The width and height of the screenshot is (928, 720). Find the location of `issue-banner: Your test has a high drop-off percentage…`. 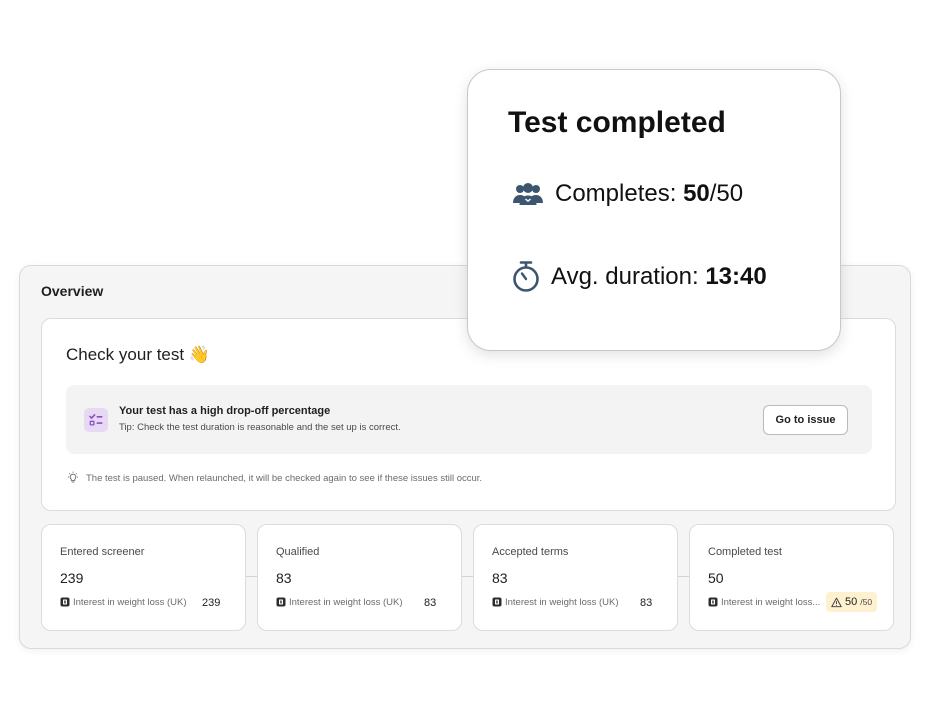

issue-banner: Your test has a high drop-off percentage… is located at coordinates (469, 419).